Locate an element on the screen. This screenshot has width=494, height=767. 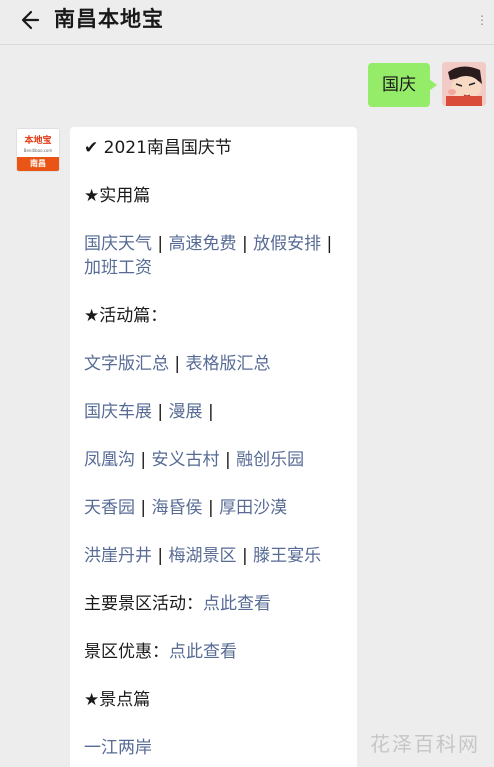
links-row-parks-3: 洪崖丹井 | 梅湖景区 | 滕王宴乐 is located at coordinates (203, 556).